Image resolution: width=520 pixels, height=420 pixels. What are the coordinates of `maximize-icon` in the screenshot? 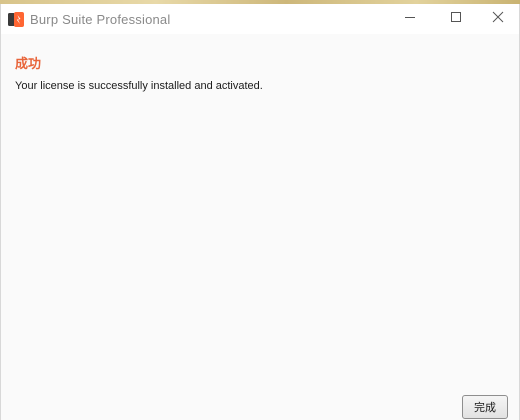 It's located at (456, 19).